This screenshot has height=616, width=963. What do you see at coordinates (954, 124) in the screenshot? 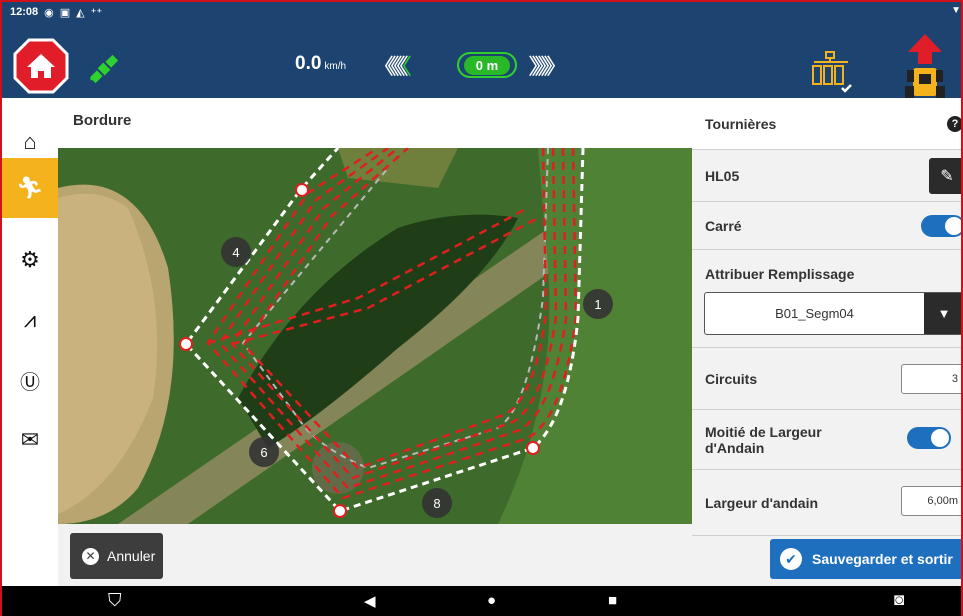
I see `help-icon: ?` at bounding box center [954, 124].